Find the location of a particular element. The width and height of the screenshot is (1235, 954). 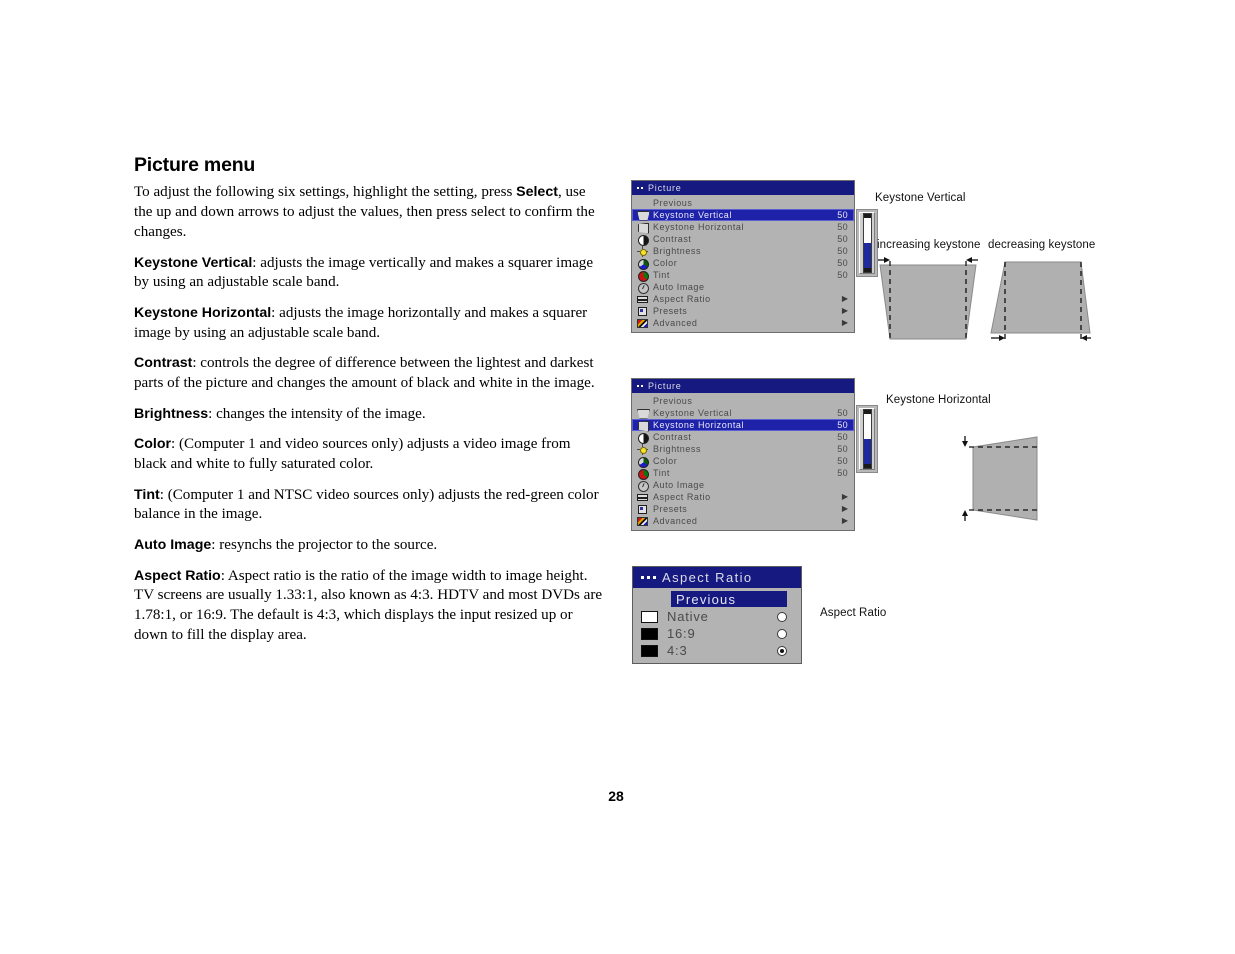

increasing-keystone-diagram is located at coordinates (928, 298).